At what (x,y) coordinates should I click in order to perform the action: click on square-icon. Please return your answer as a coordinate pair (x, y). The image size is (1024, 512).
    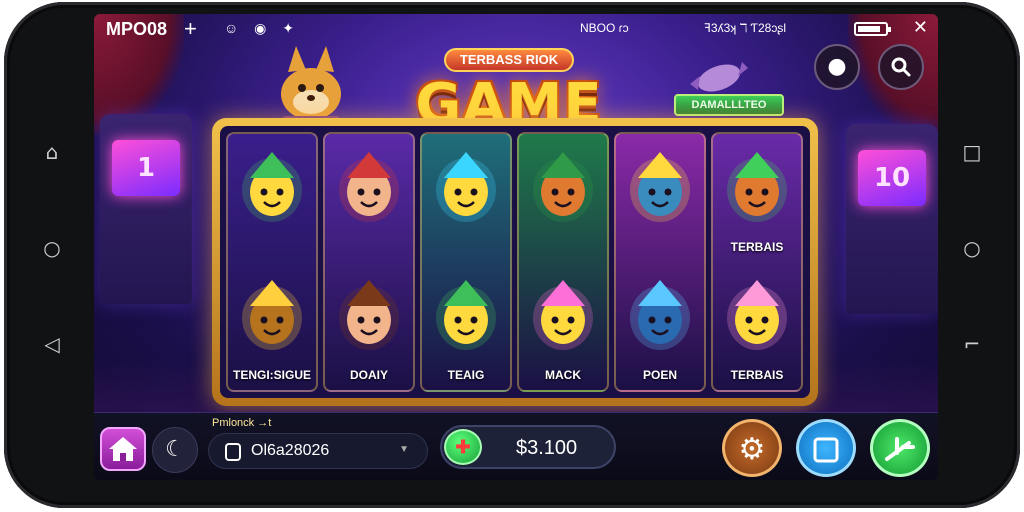
    Looking at the image, I should click on (826, 450).